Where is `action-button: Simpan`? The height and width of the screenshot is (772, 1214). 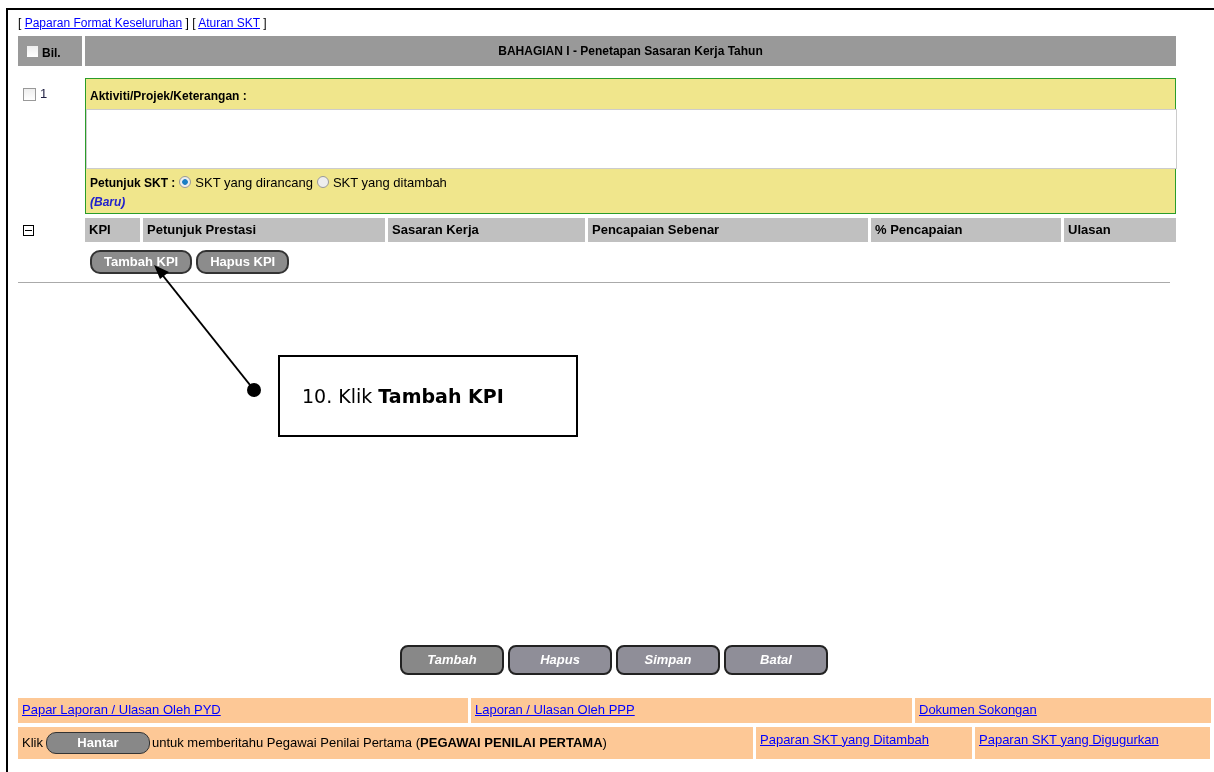
action-button: Simpan is located at coordinates (668, 659).